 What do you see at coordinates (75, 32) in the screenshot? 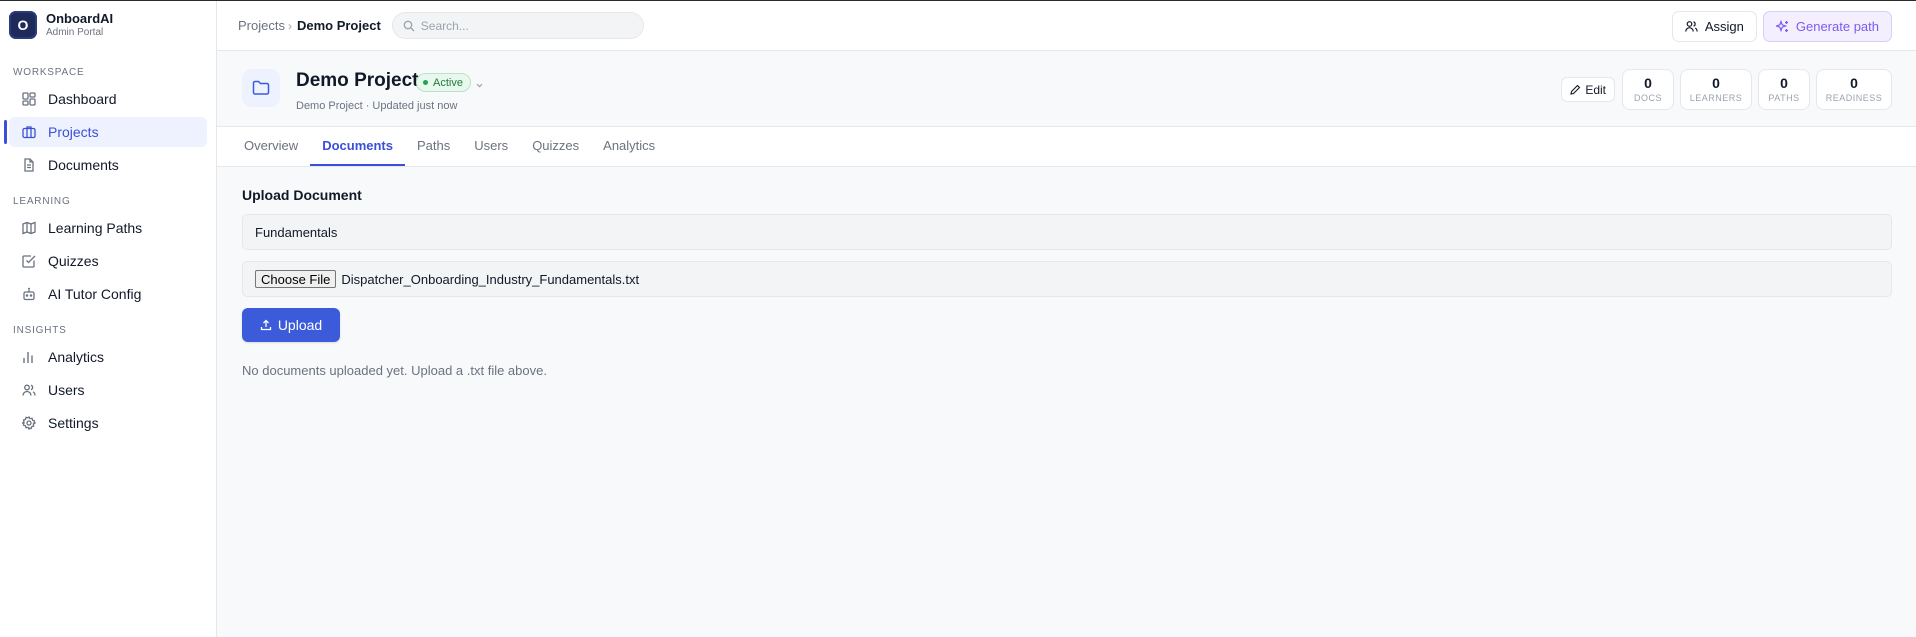
I see `brand-subtitle: Admin Portal` at bounding box center [75, 32].